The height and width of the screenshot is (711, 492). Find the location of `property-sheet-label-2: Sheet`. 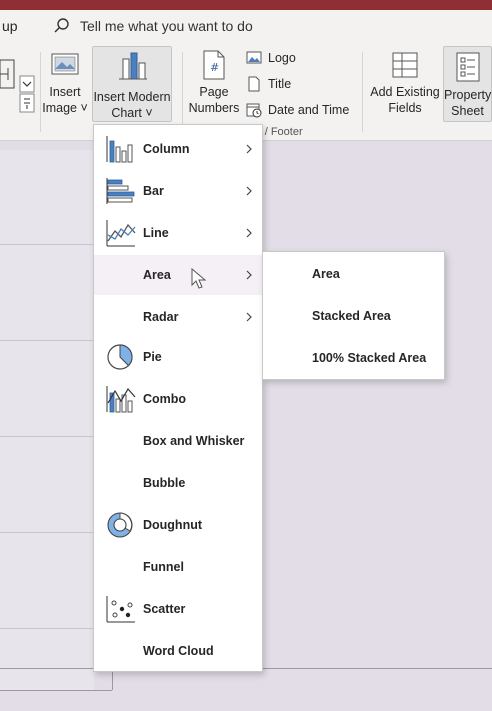

property-sheet-label-2: Sheet is located at coordinates (467, 111).